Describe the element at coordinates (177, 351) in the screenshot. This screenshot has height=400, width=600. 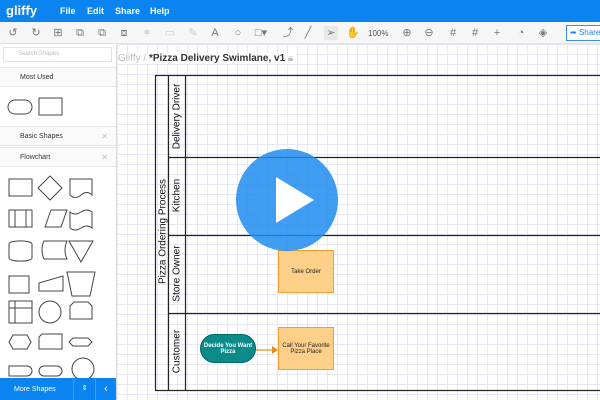
I see `lane-customer: Customer` at that location.